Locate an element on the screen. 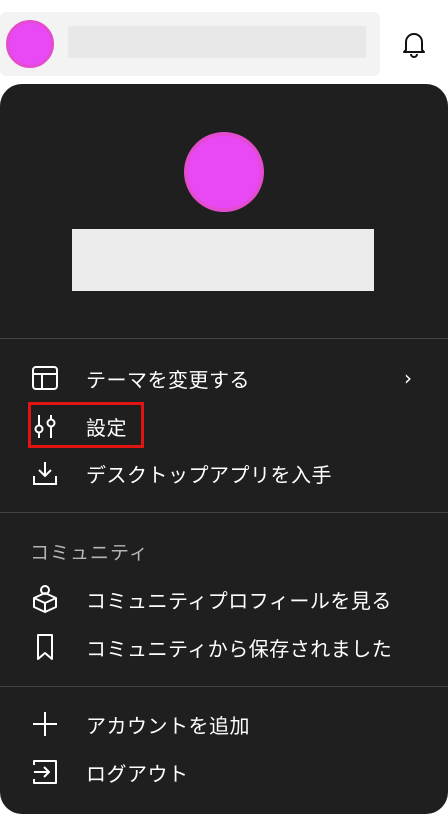  menu-item-add-account: アカウントを追加 is located at coordinates (225, 724).